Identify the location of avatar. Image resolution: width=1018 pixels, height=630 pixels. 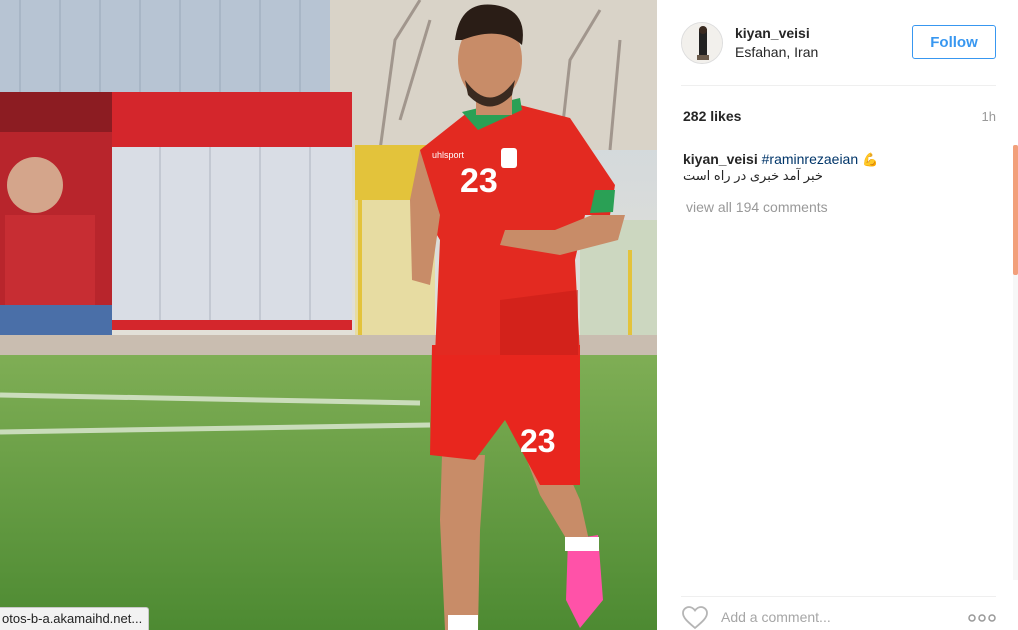
(702, 43).